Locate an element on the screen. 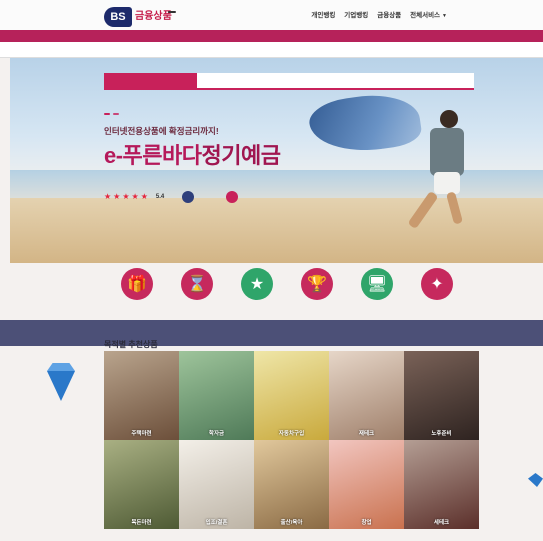  quick-item-hourglass: ⌛ is located at coordinates (197, 286).